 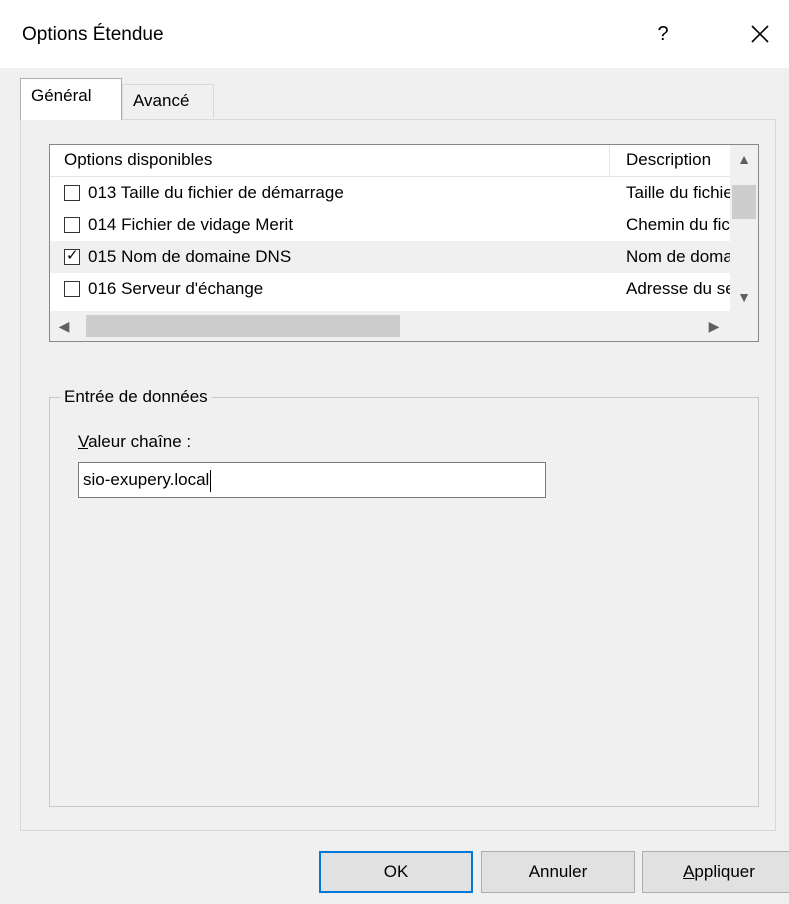 What do you see at coordinates (312, 480) in the screenshot?
I see `string-value-input: sio-exupery.local` at bounding box center [312, 480].